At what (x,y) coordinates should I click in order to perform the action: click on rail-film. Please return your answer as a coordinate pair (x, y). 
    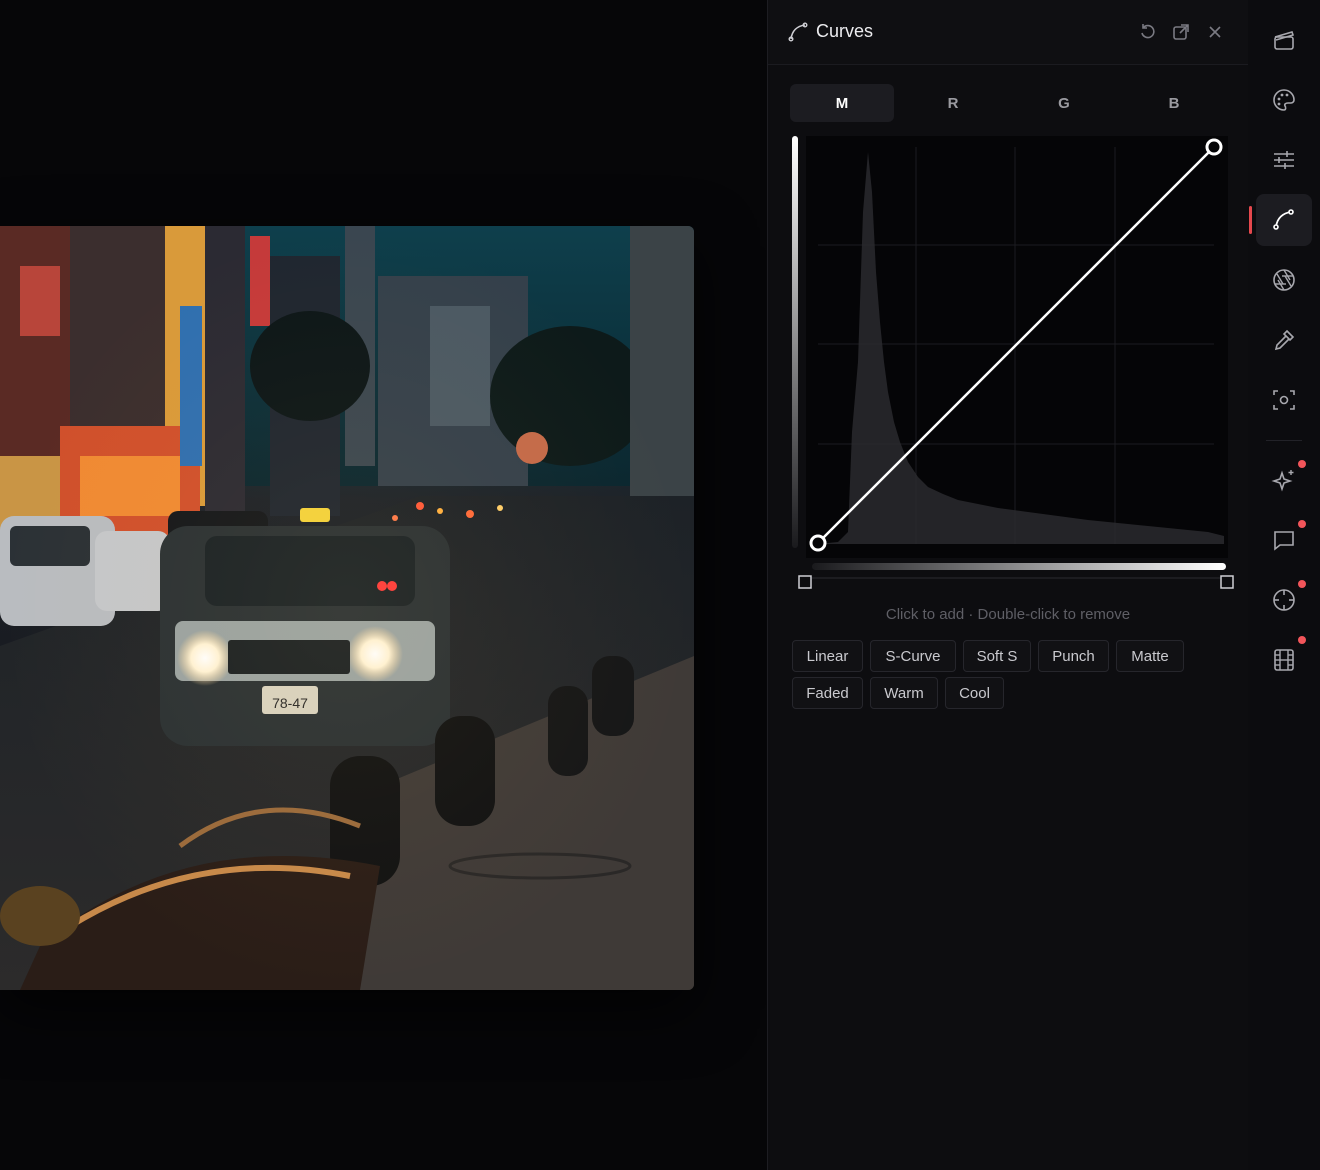
    Looking at the image, I should click on (1284, 660).